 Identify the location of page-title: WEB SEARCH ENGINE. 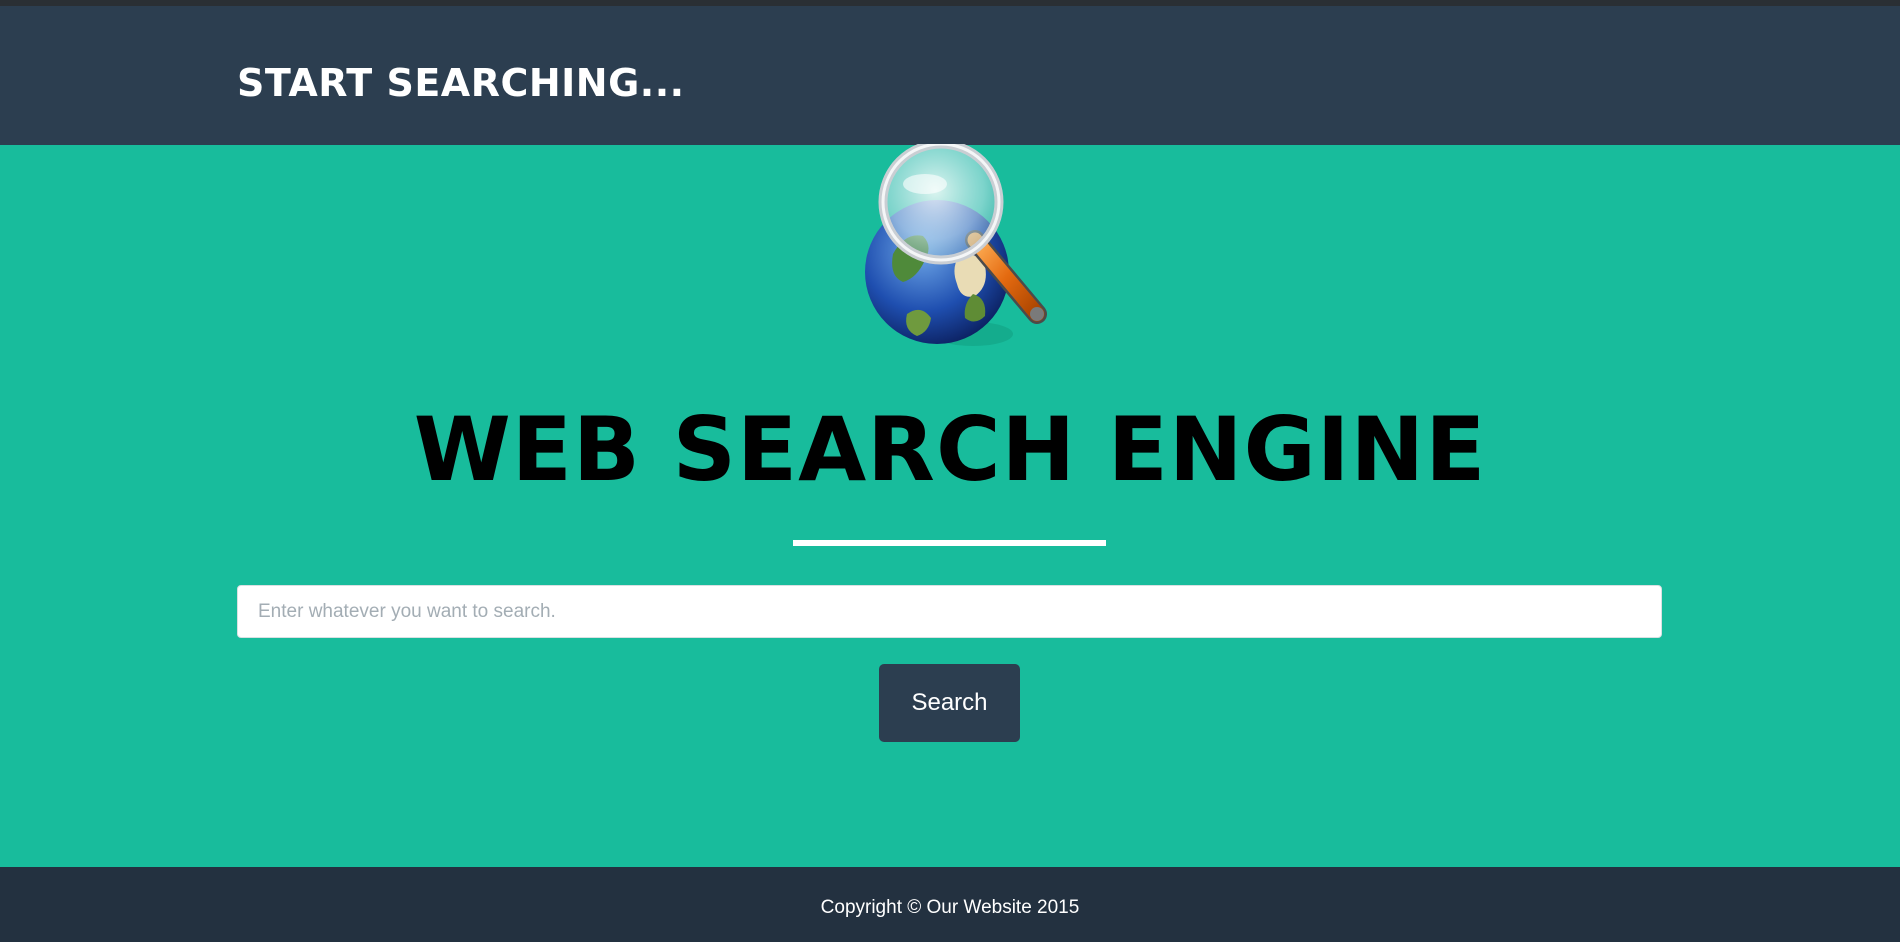
(950, 449).